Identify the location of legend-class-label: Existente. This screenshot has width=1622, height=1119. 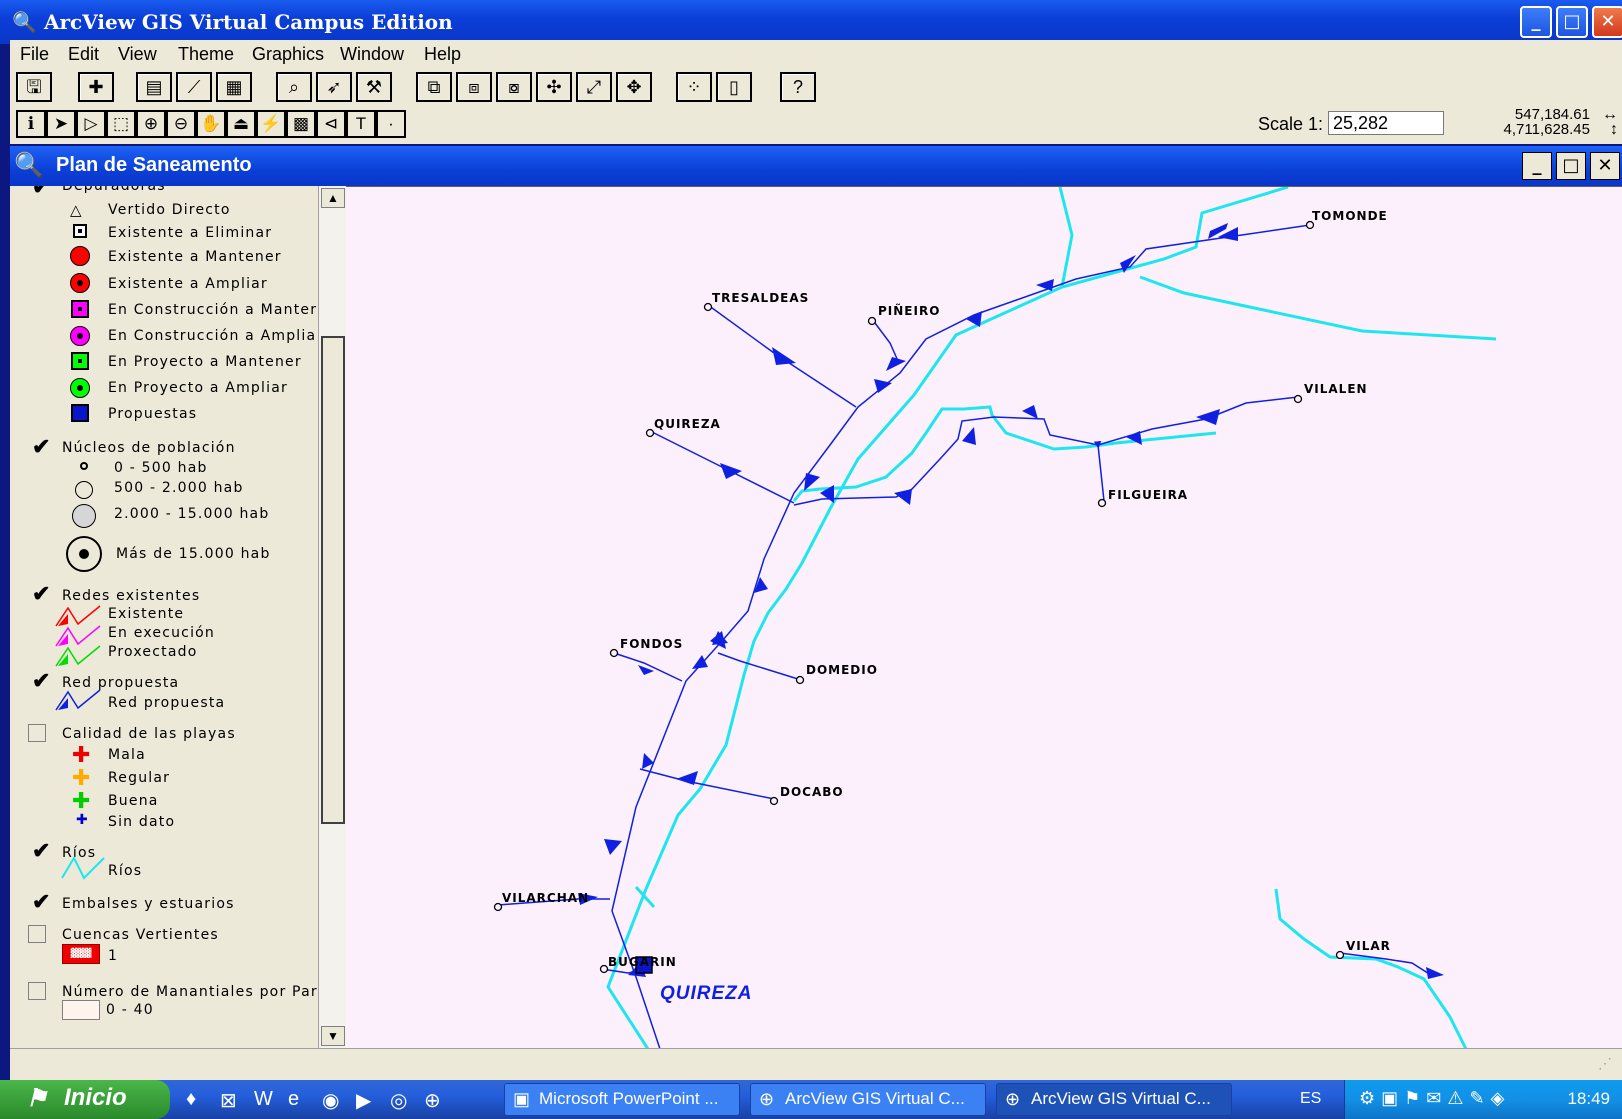
(146, 614).